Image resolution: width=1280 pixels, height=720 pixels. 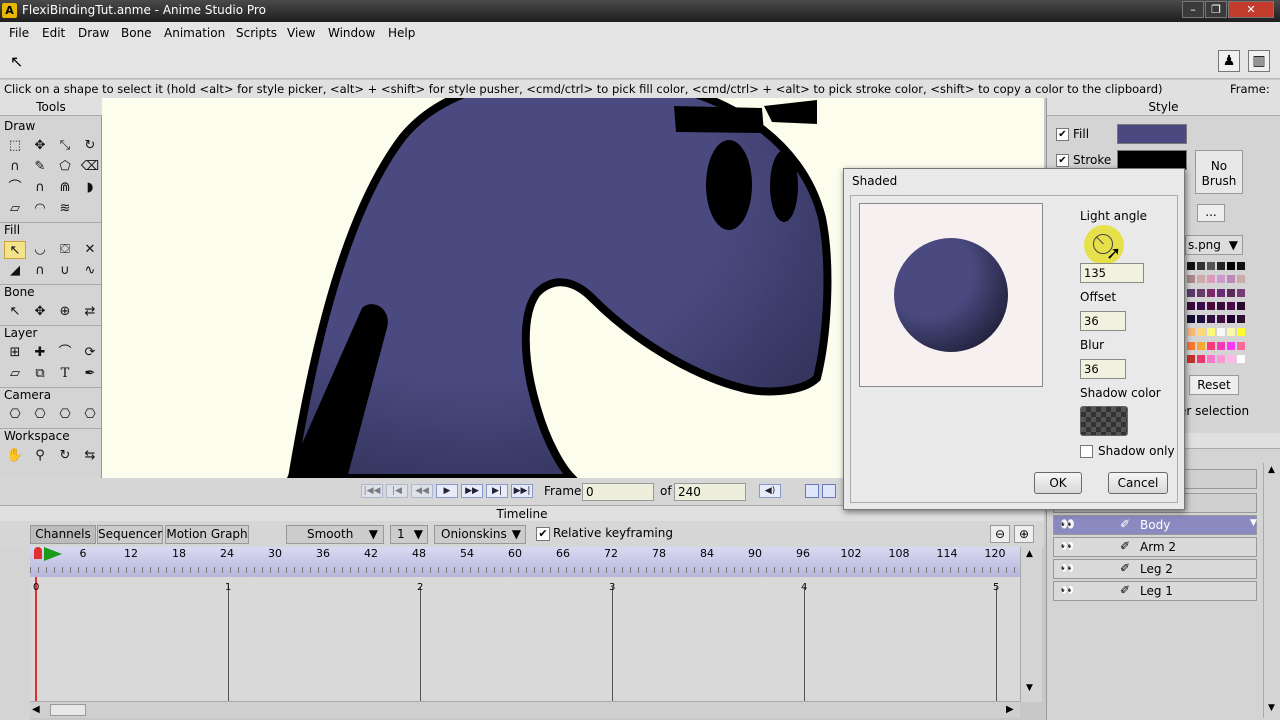 I want to click on prev-key-icon: |◀, so click(x=397, y=491).